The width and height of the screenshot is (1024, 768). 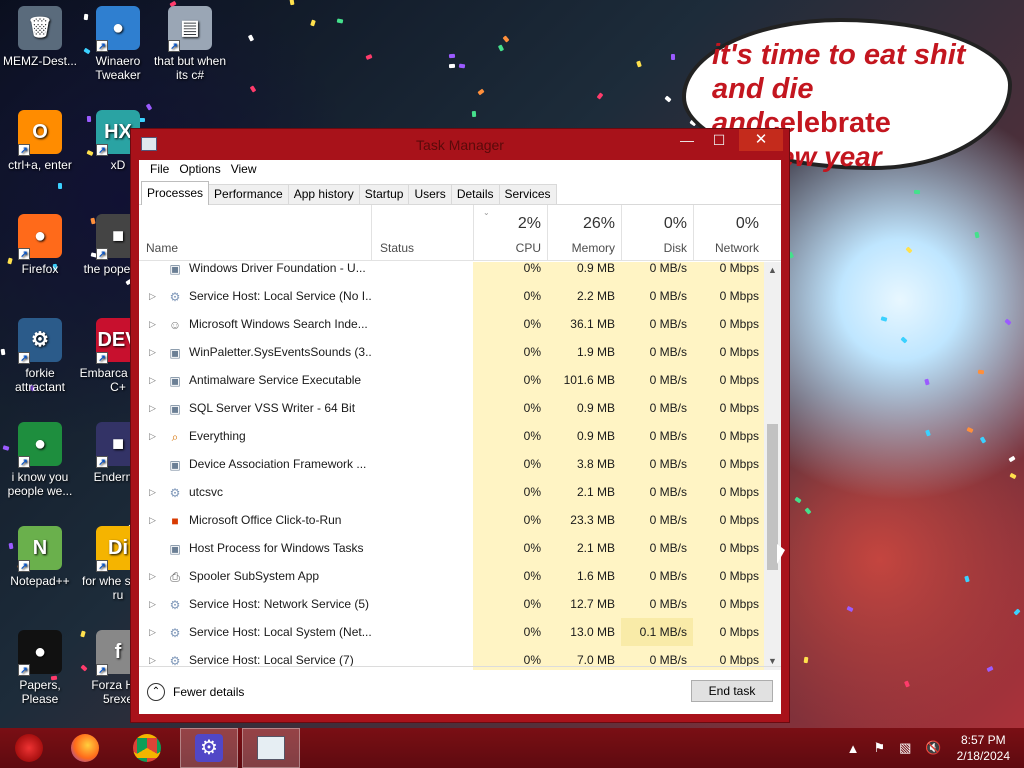 I want to click on desktop-icon: N ↗ Notepad++, so click(x=40, y=557).